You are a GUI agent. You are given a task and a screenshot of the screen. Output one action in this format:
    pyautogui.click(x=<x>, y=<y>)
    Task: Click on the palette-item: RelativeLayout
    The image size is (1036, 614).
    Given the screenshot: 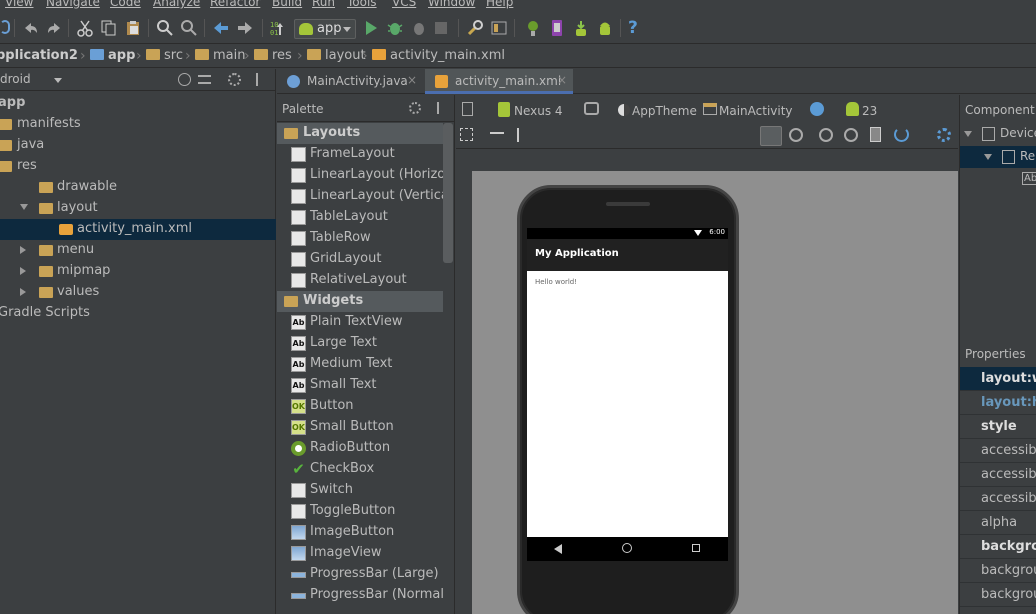 What is the action you would take?
    pyautogui.click(x=360, y=280)
    